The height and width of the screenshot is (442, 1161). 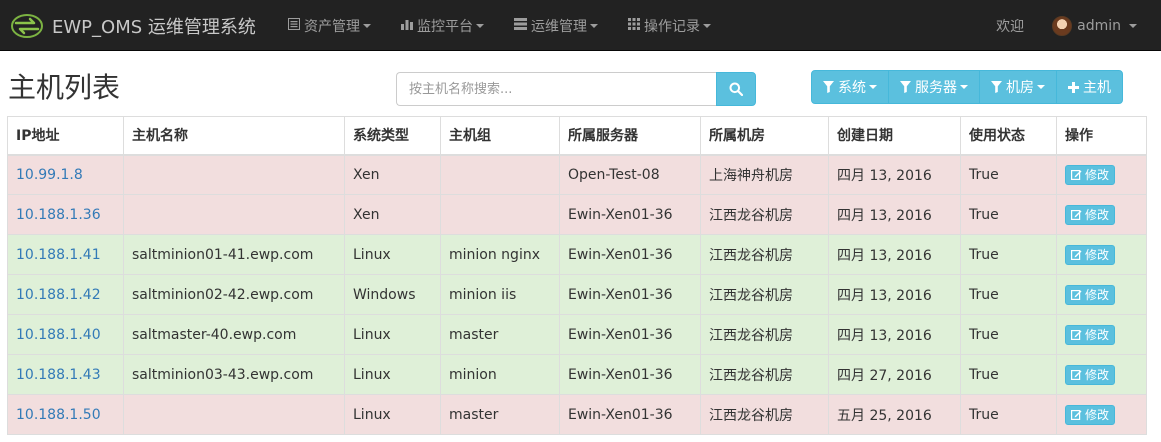 I want to click on welcome-link: 欢迎, so click(x=1014, y=25).